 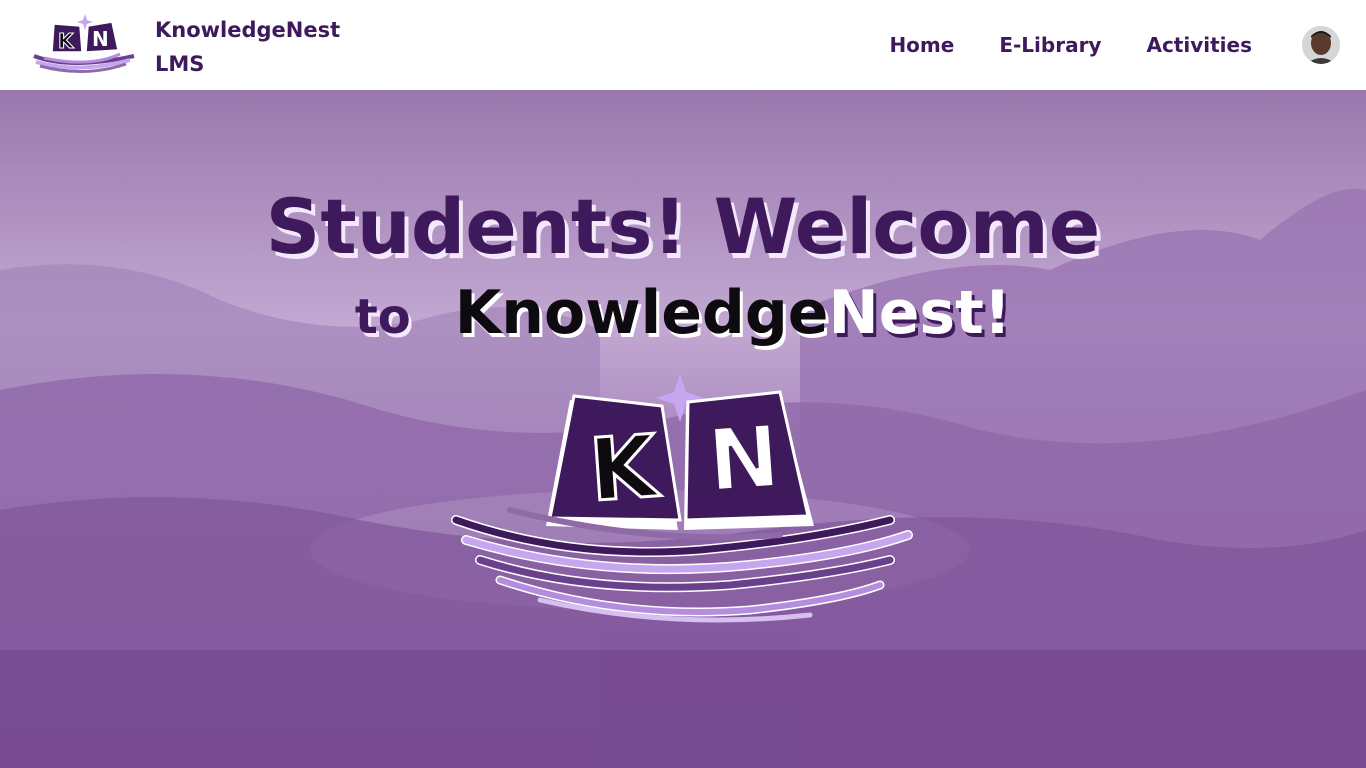 I want to click on user-avatar, so click(x=1321, y=45).